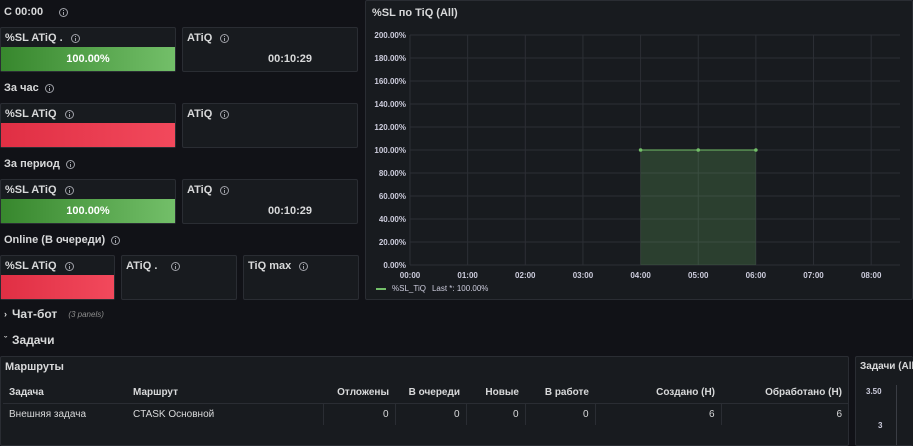  What do you see at coordinates (55, 240) in the screenshot?
I see `row-title-text: Online (В очереди)` at bounding box center [55, 240].